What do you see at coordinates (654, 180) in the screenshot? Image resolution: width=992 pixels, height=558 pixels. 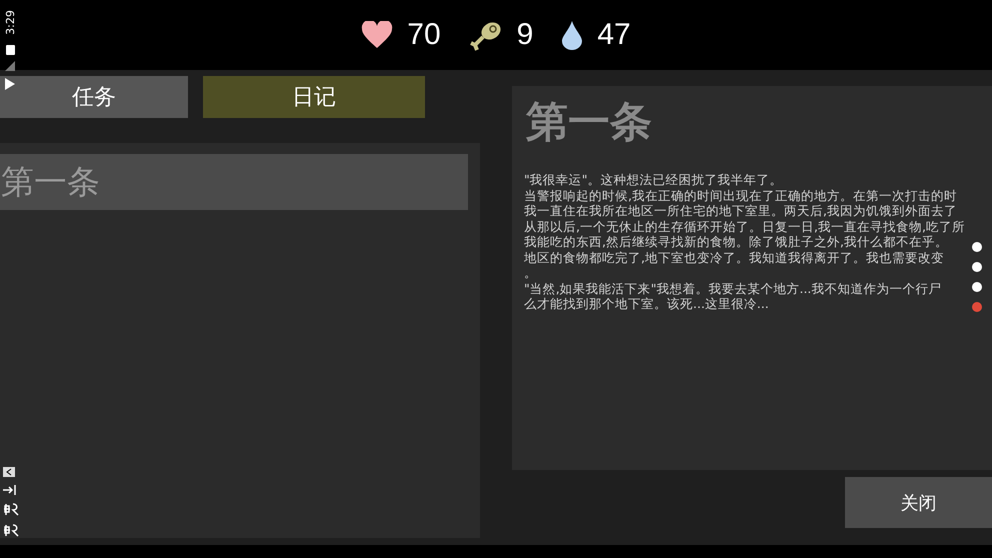 I see `diary-text-line: "我很幸运"。这种想法已经困扰了我半年了。` at bounding box center [654, 180].